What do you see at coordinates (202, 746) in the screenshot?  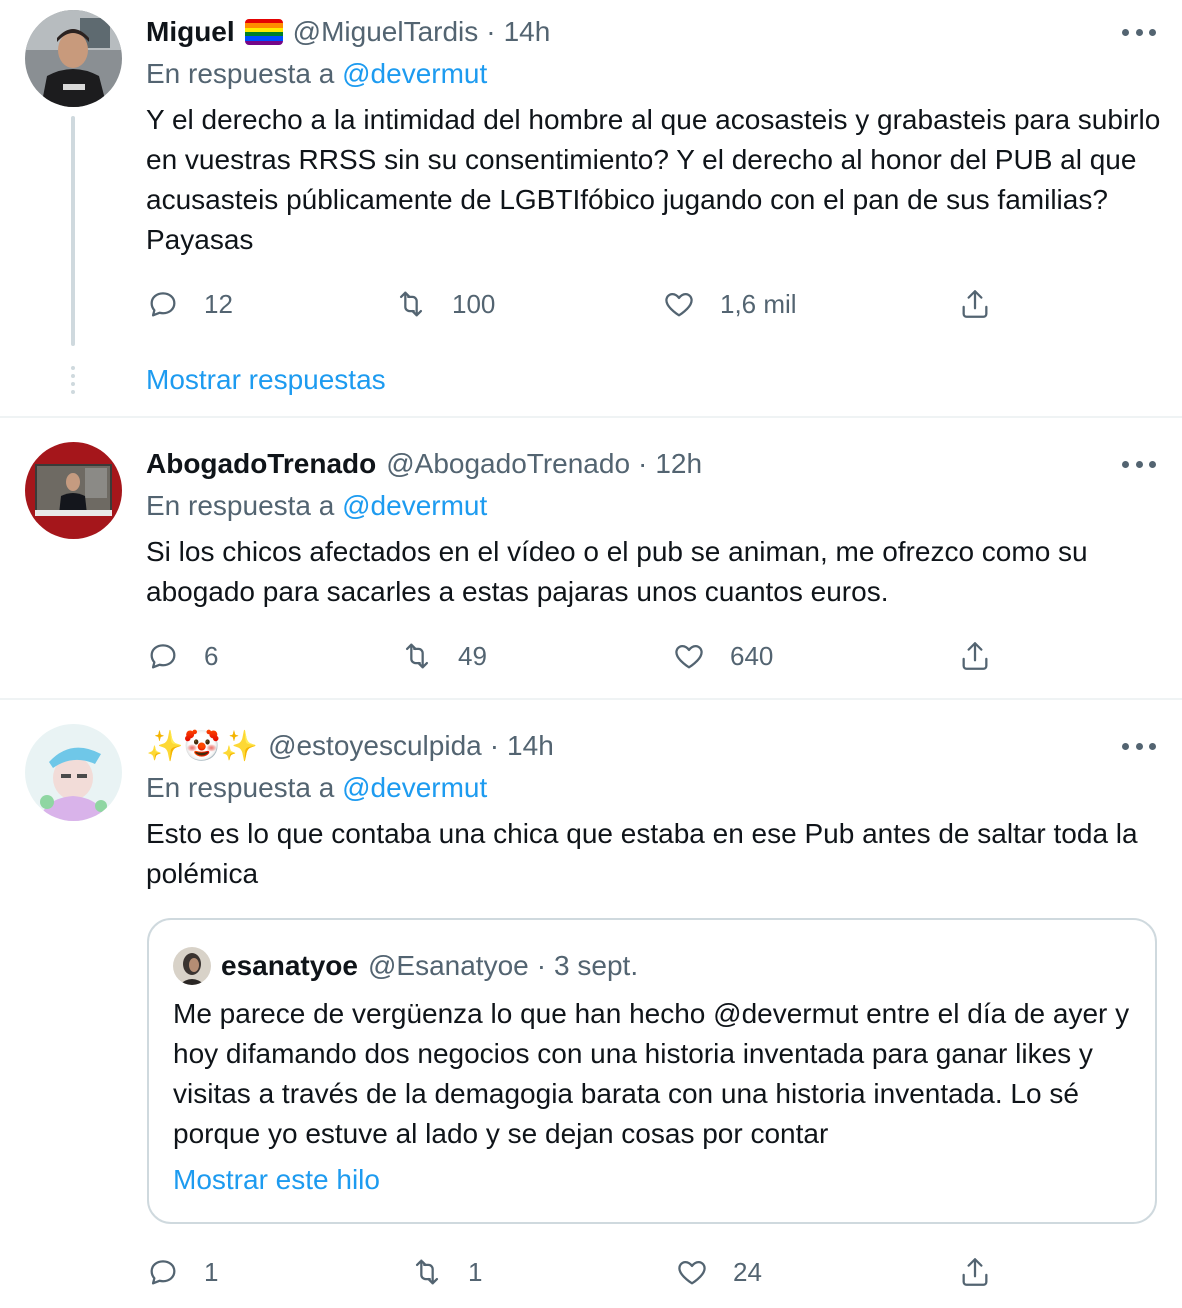 I see `author-name: ✨🤡✨` at bounding box center [202, 746].